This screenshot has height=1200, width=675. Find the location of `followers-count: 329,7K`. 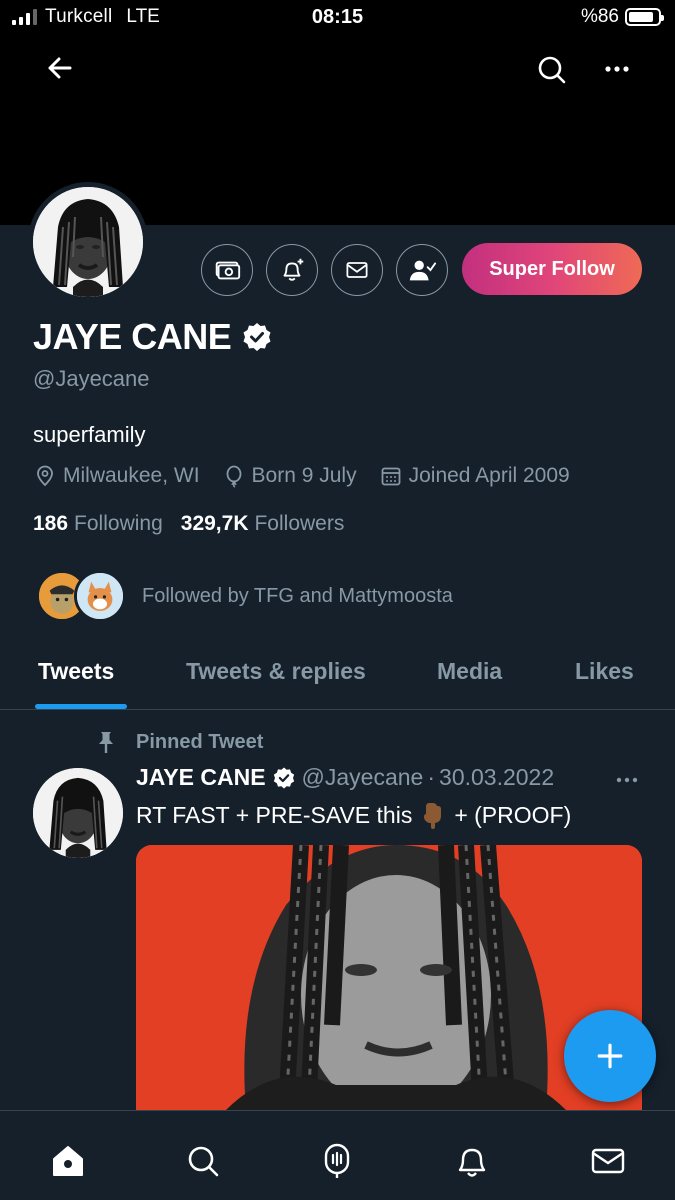

followers-count: 329,7K is located at coordinates (214, 523).